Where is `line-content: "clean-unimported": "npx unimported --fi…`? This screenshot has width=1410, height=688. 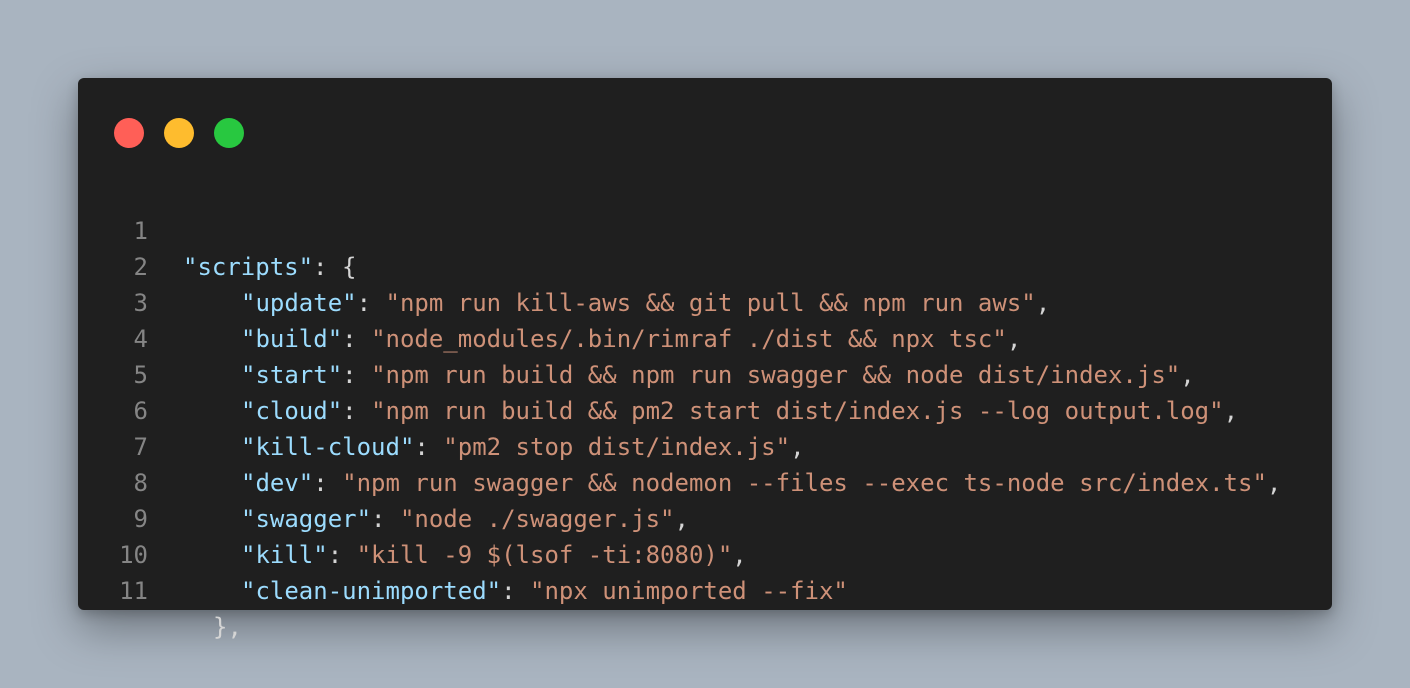
line-content: "clean-unimported": "npx unimported --fi… is located at coordinates (544, 591).